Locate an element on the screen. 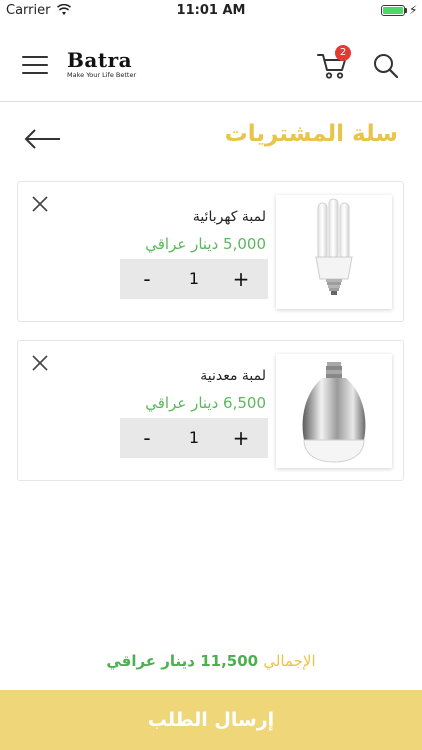 This screenshot has height=750, width=422. search-icon is located at coordinates (386, 66).